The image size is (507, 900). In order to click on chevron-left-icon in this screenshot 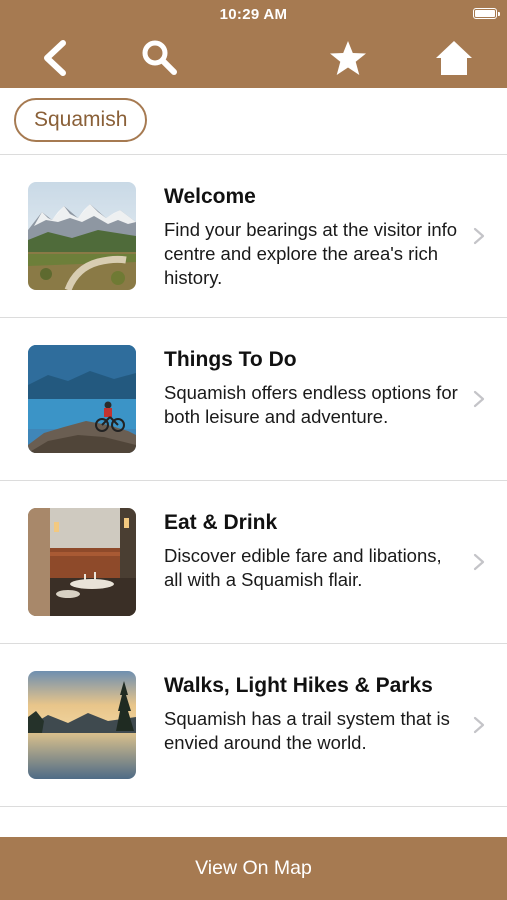, I will do `click(55, 58)`.